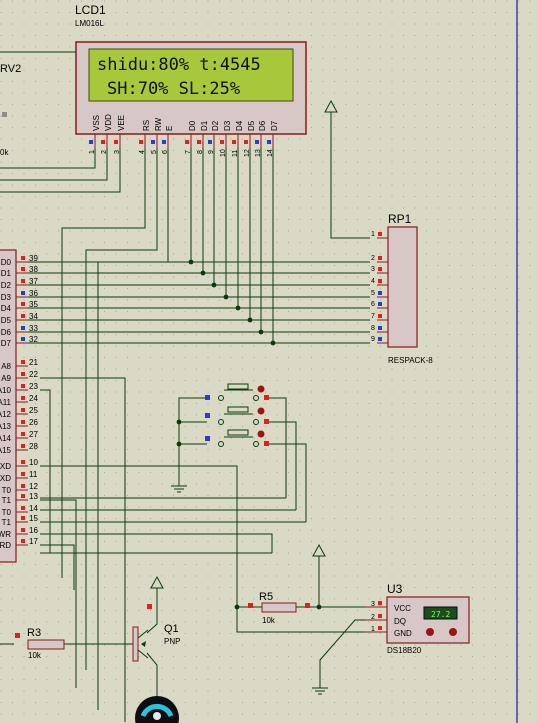  What do you see at coordinates (33, 281) in the screenshot?
I see `mcu-pin-number: 37` at bounding box center [33, 281].